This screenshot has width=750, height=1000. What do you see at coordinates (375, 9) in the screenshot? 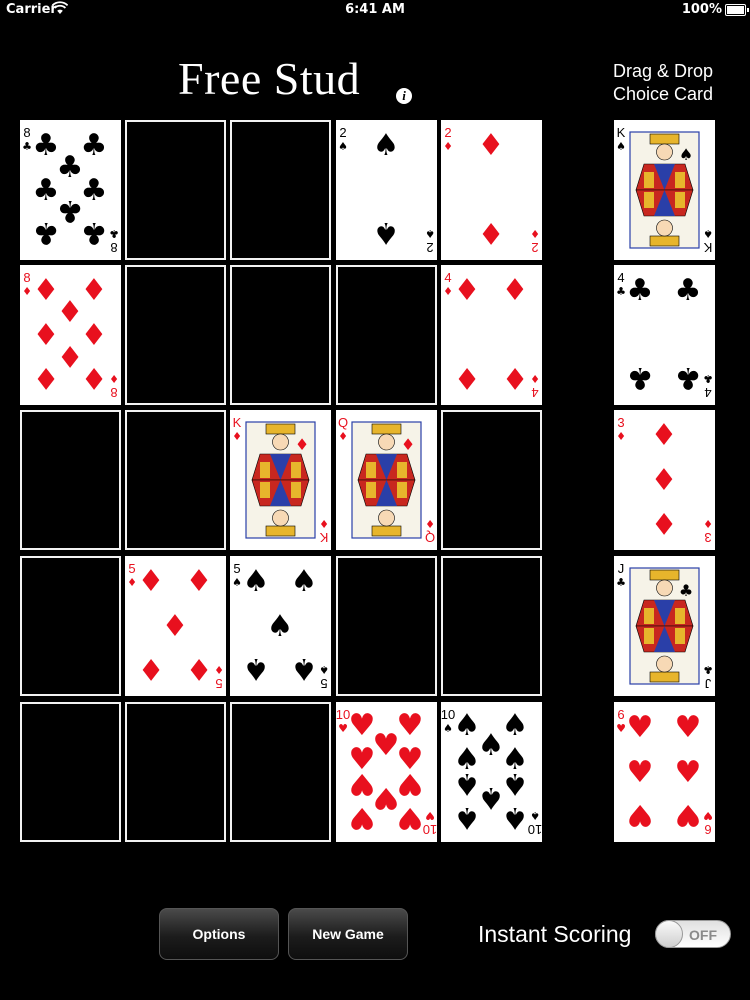
I see `clock: 6:41 AM` at bounding box center [375, 9].